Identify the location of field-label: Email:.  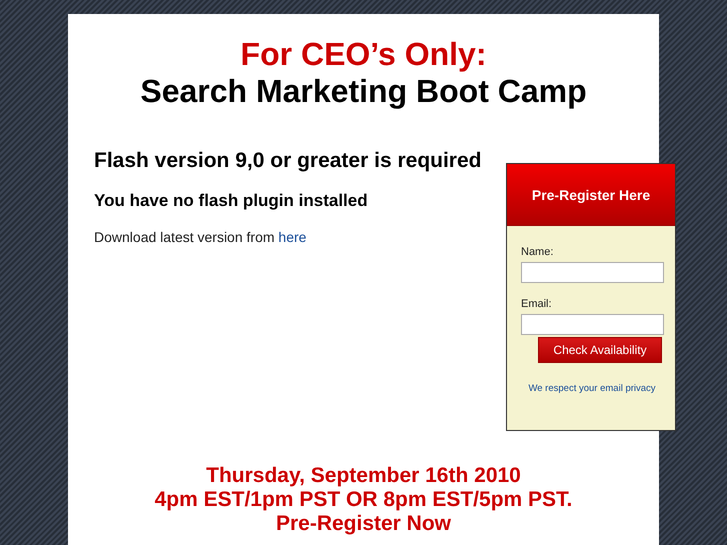
(536, 304).